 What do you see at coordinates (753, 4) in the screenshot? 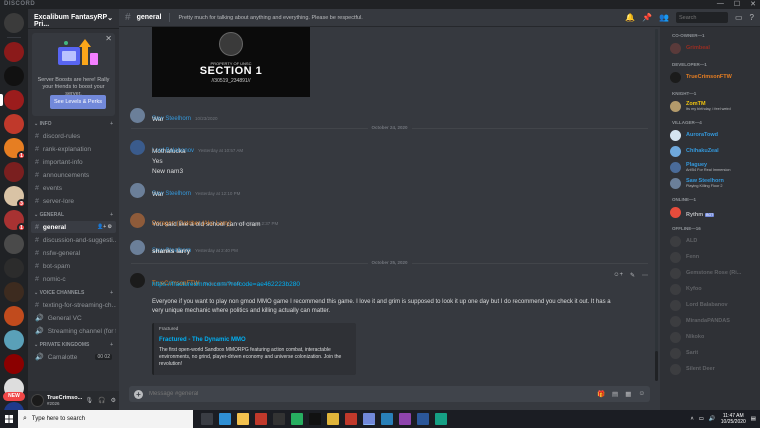
I see `close-button: ✕` at bounding box center [753, 4].